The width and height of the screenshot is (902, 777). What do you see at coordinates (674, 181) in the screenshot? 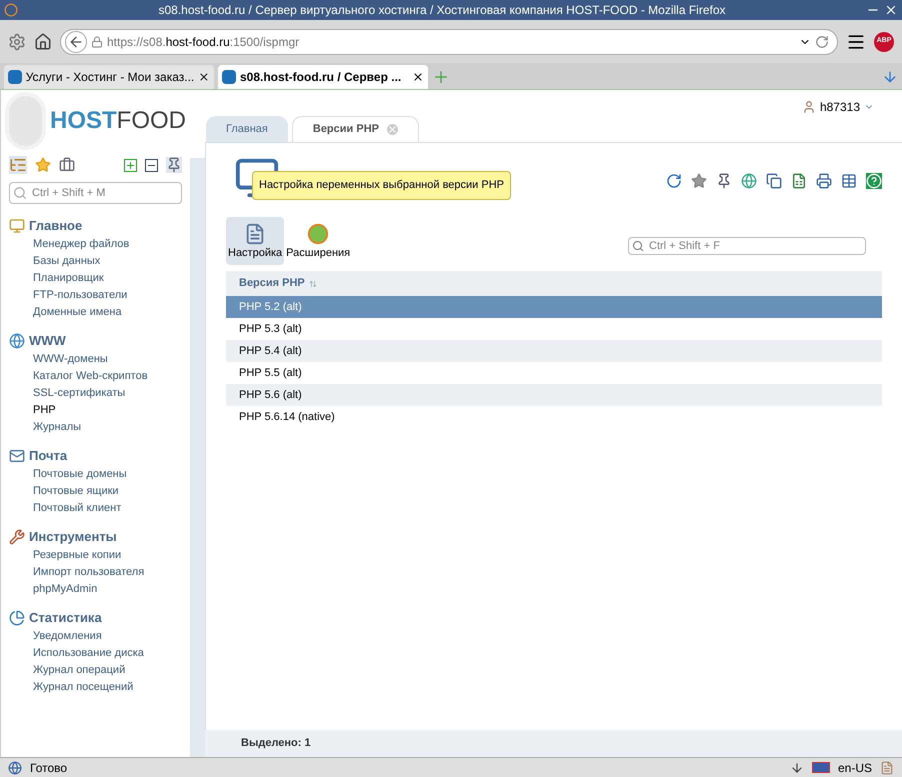
I see `refresh-icon` at bounding box center [674, 181].